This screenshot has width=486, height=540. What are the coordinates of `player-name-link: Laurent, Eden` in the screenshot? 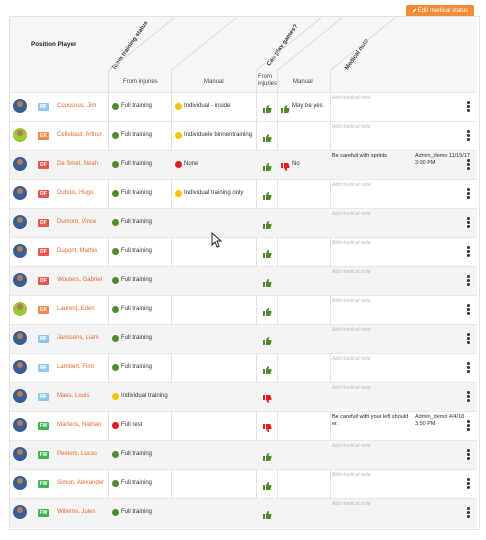 It's located at (76, 309).